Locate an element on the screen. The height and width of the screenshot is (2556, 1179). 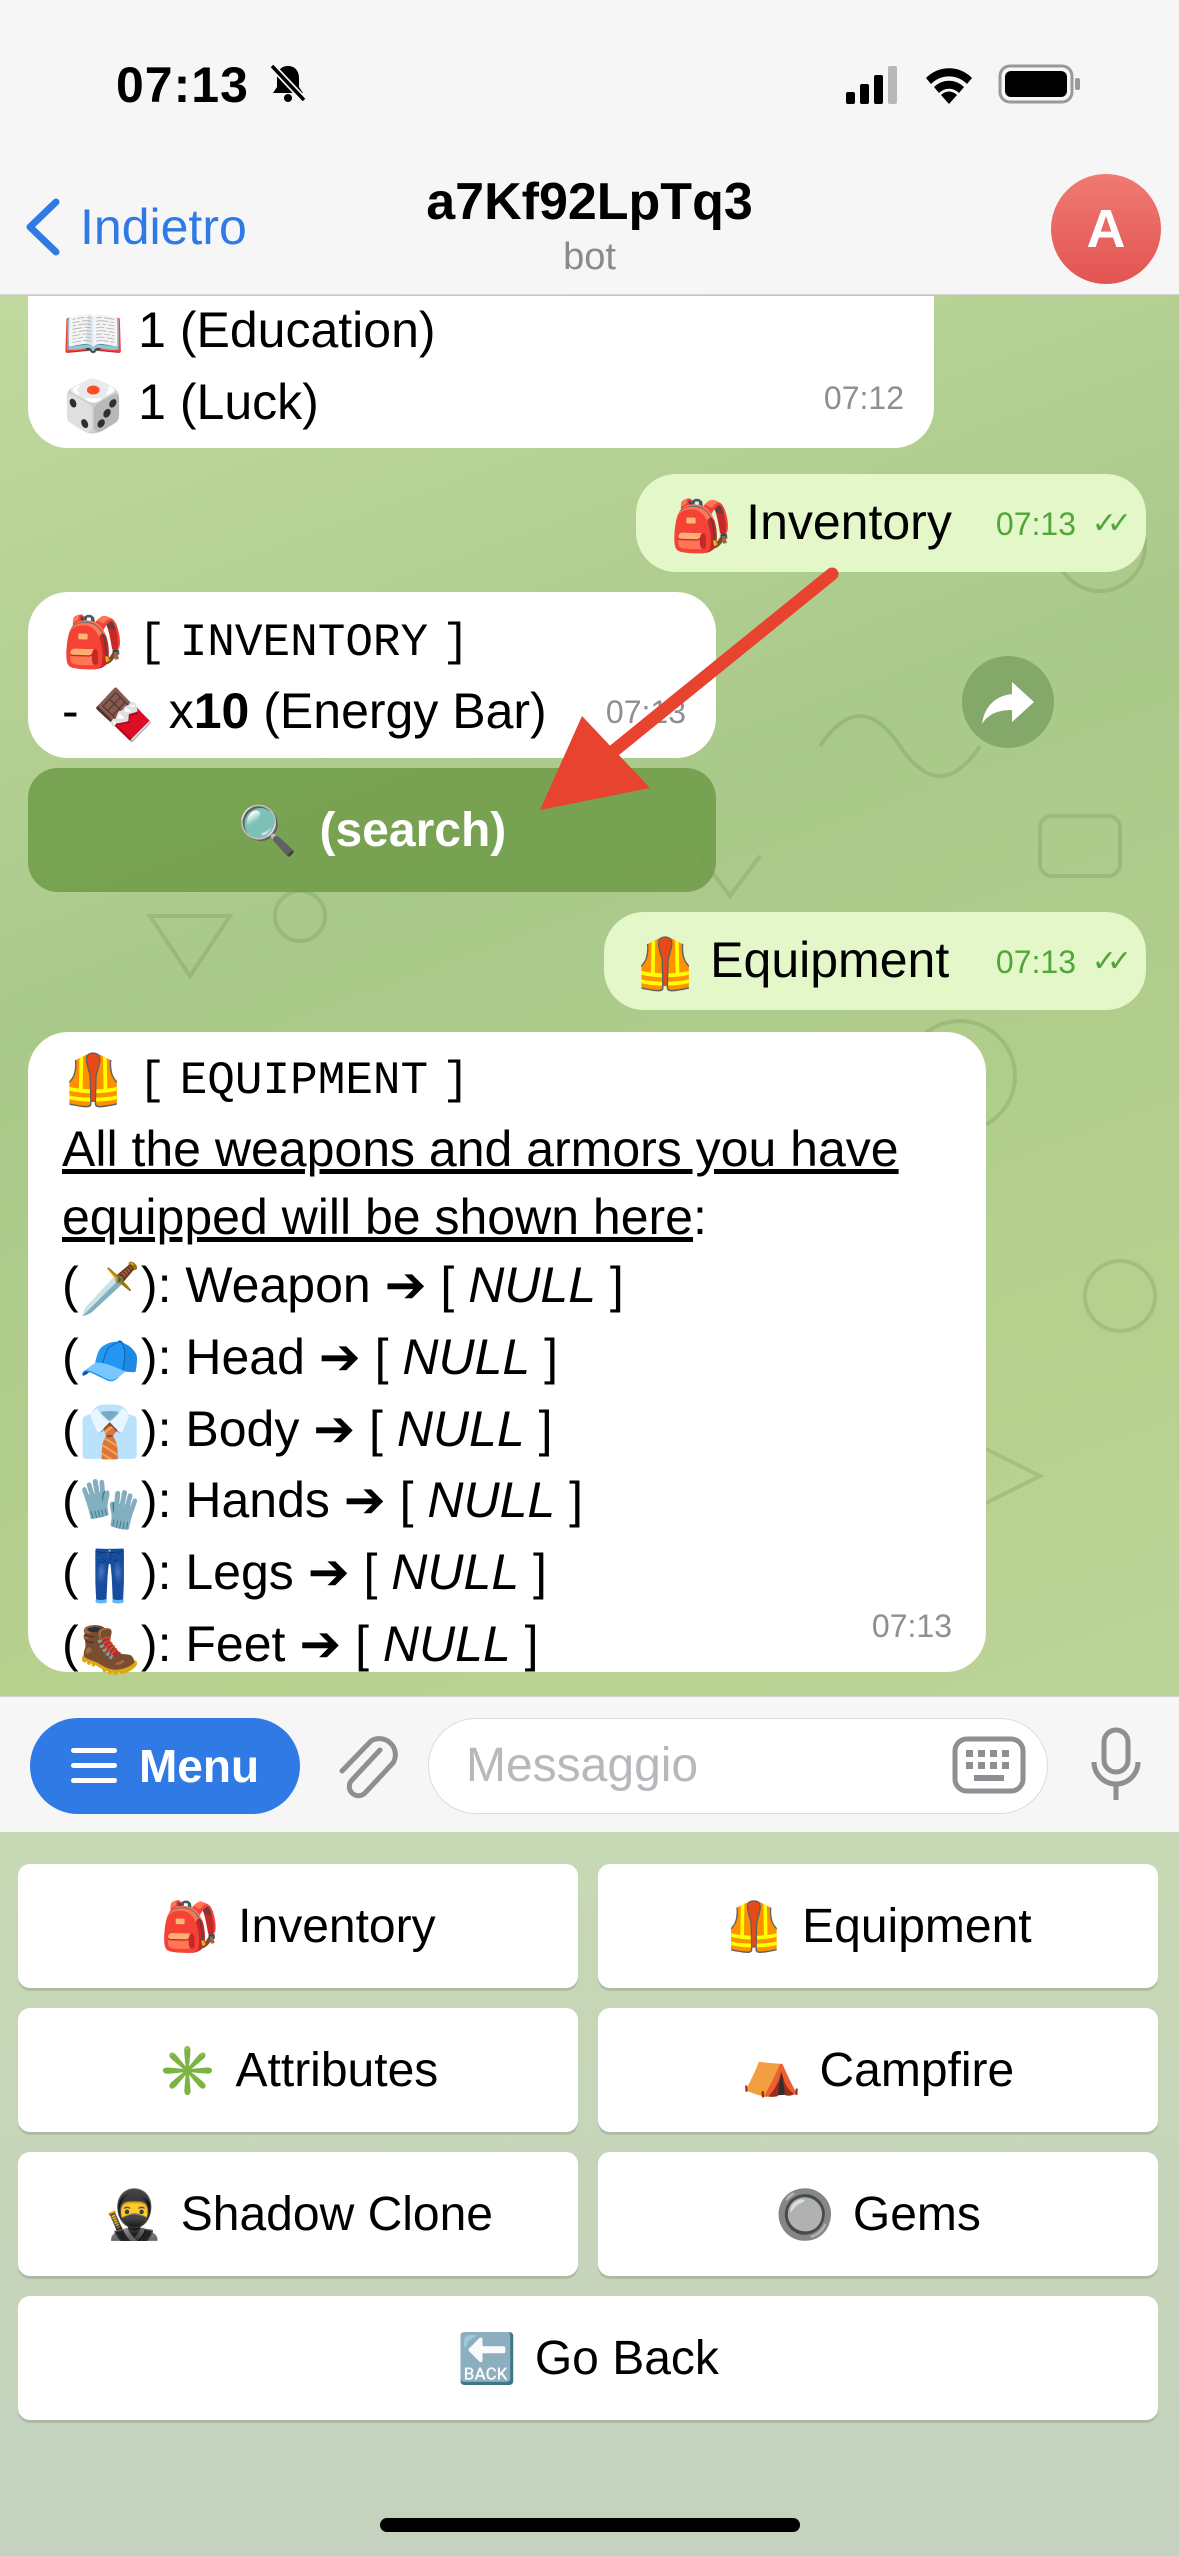
equipment-title: EQUIPMENT is located at coordinates (304, 1081).